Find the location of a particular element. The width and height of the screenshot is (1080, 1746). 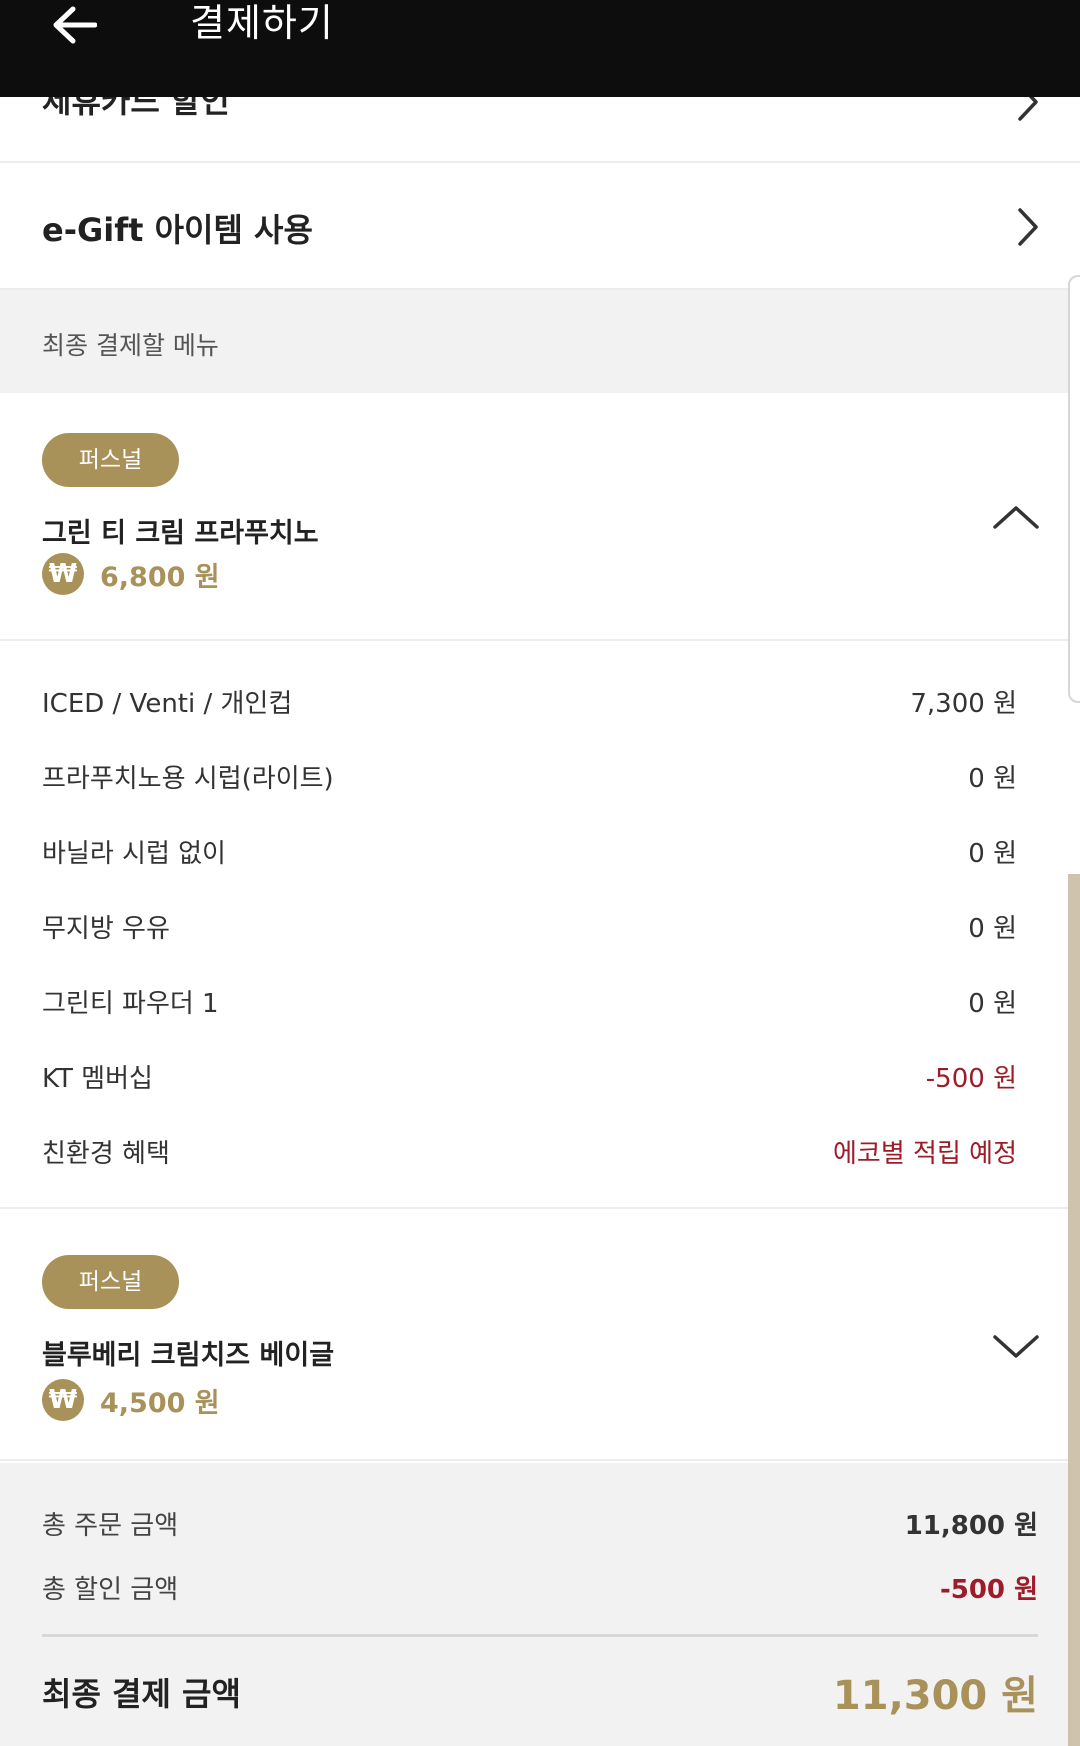

section-title: 최종 결제할 메뉴 is located at coordinates (130, 345).